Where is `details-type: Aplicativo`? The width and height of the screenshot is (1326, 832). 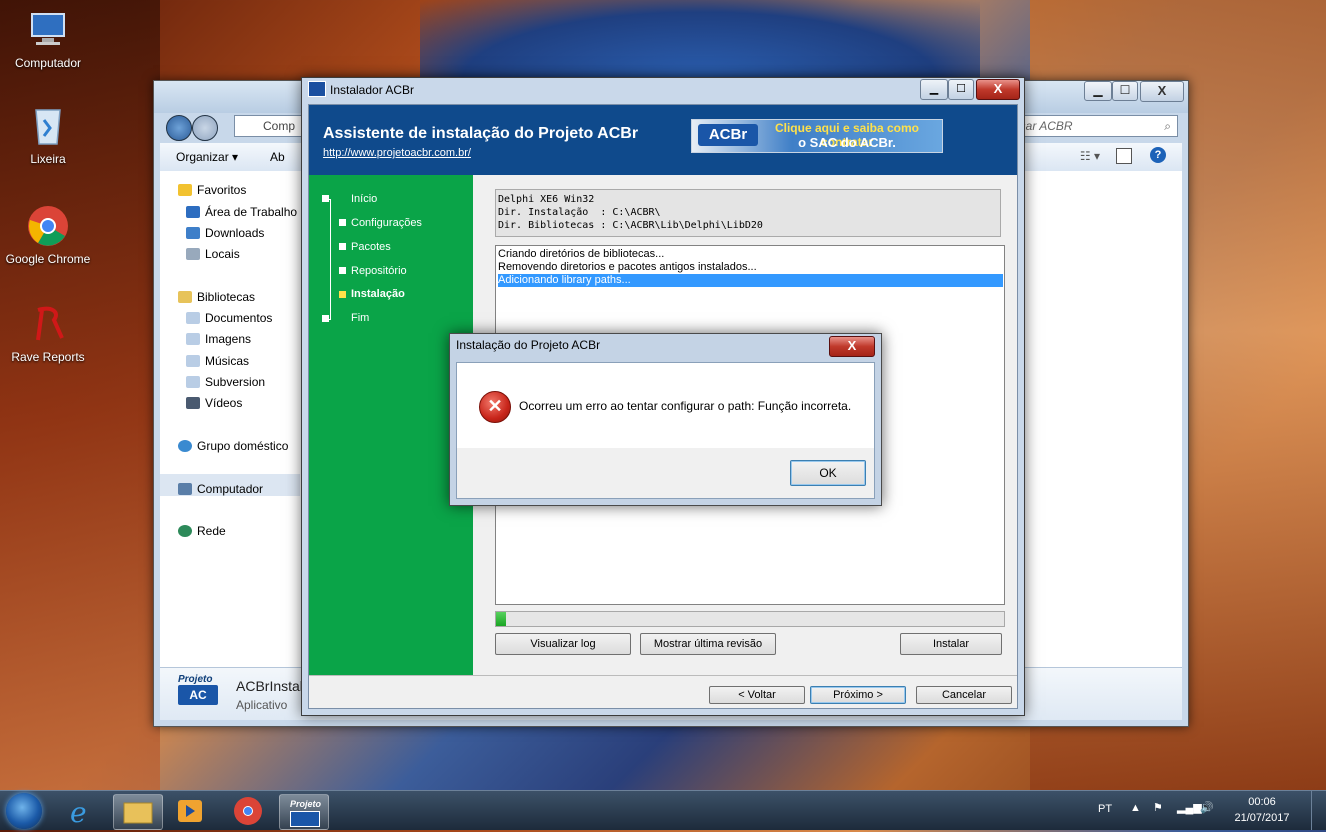
details-type: Aplicativo is located at coordinates (262, 705).